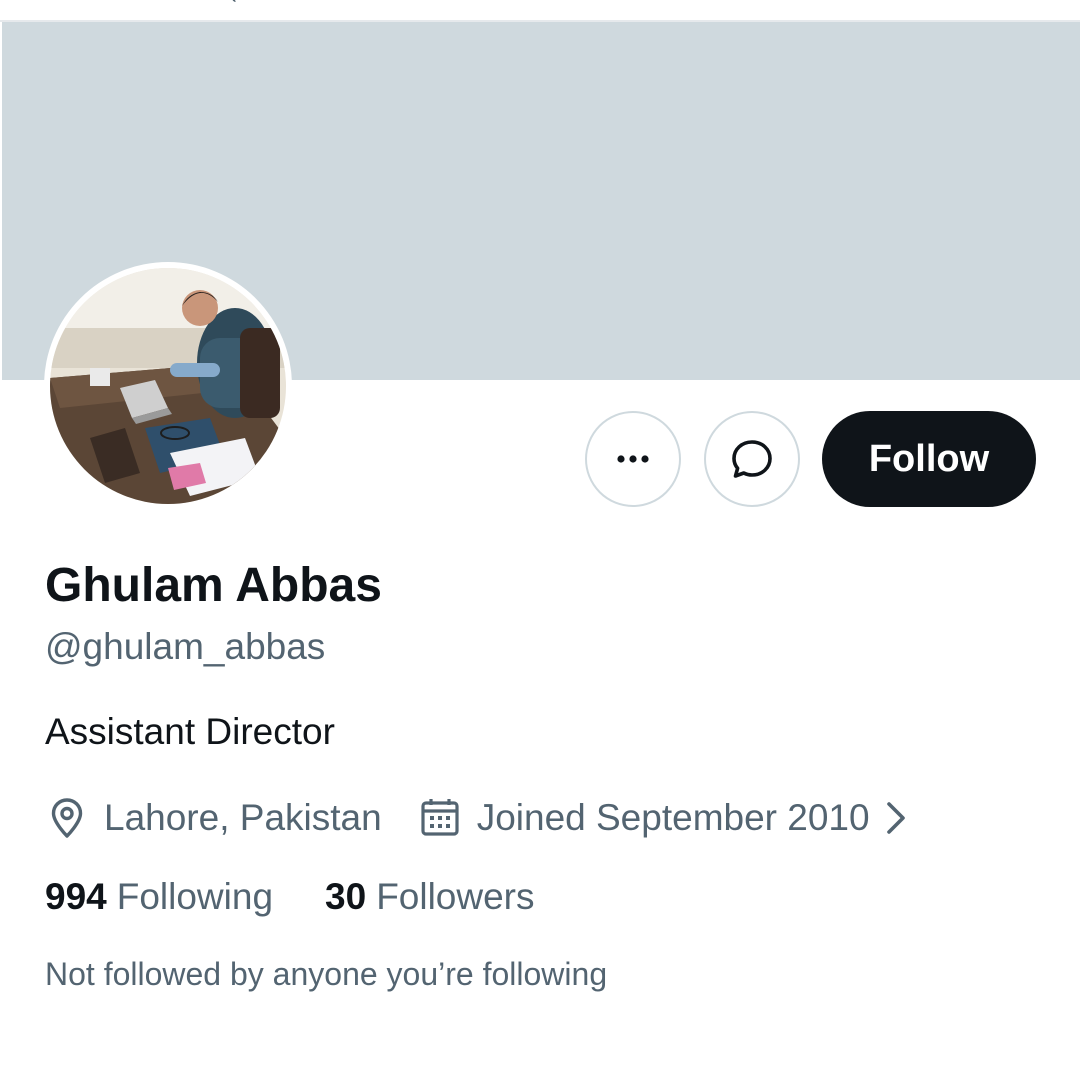  I want to click on joined-item: Joined September 2010, so click(663, 818).